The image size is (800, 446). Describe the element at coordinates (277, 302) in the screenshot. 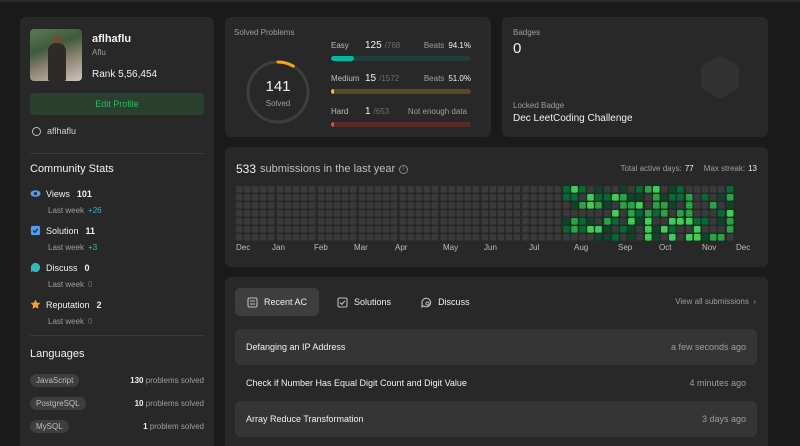

I see `tab-recent-ac: Recent AC` at that location.